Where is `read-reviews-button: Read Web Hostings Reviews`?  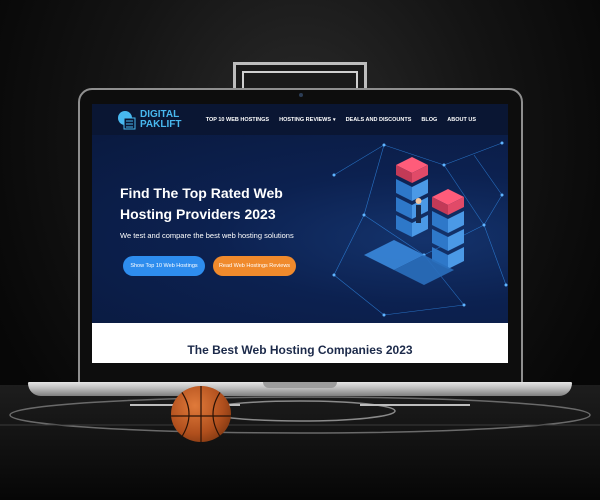 read-reviews-button: Read Web Hostings Reviews is located at coordinates (254, 266).